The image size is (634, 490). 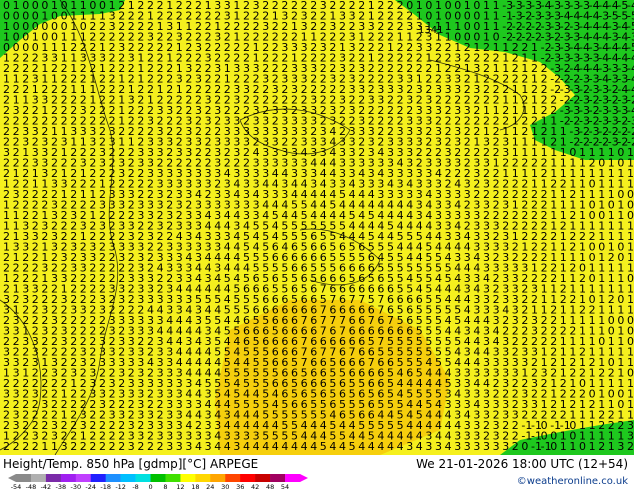 I want to click on colorbar-tick-label: 30, so click(x=225, y=486).